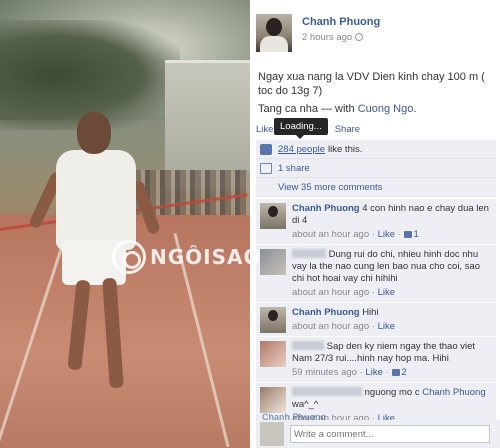  I want to click on comment-footer: 59 minutes ago · Like · 2, so click(349, 372).